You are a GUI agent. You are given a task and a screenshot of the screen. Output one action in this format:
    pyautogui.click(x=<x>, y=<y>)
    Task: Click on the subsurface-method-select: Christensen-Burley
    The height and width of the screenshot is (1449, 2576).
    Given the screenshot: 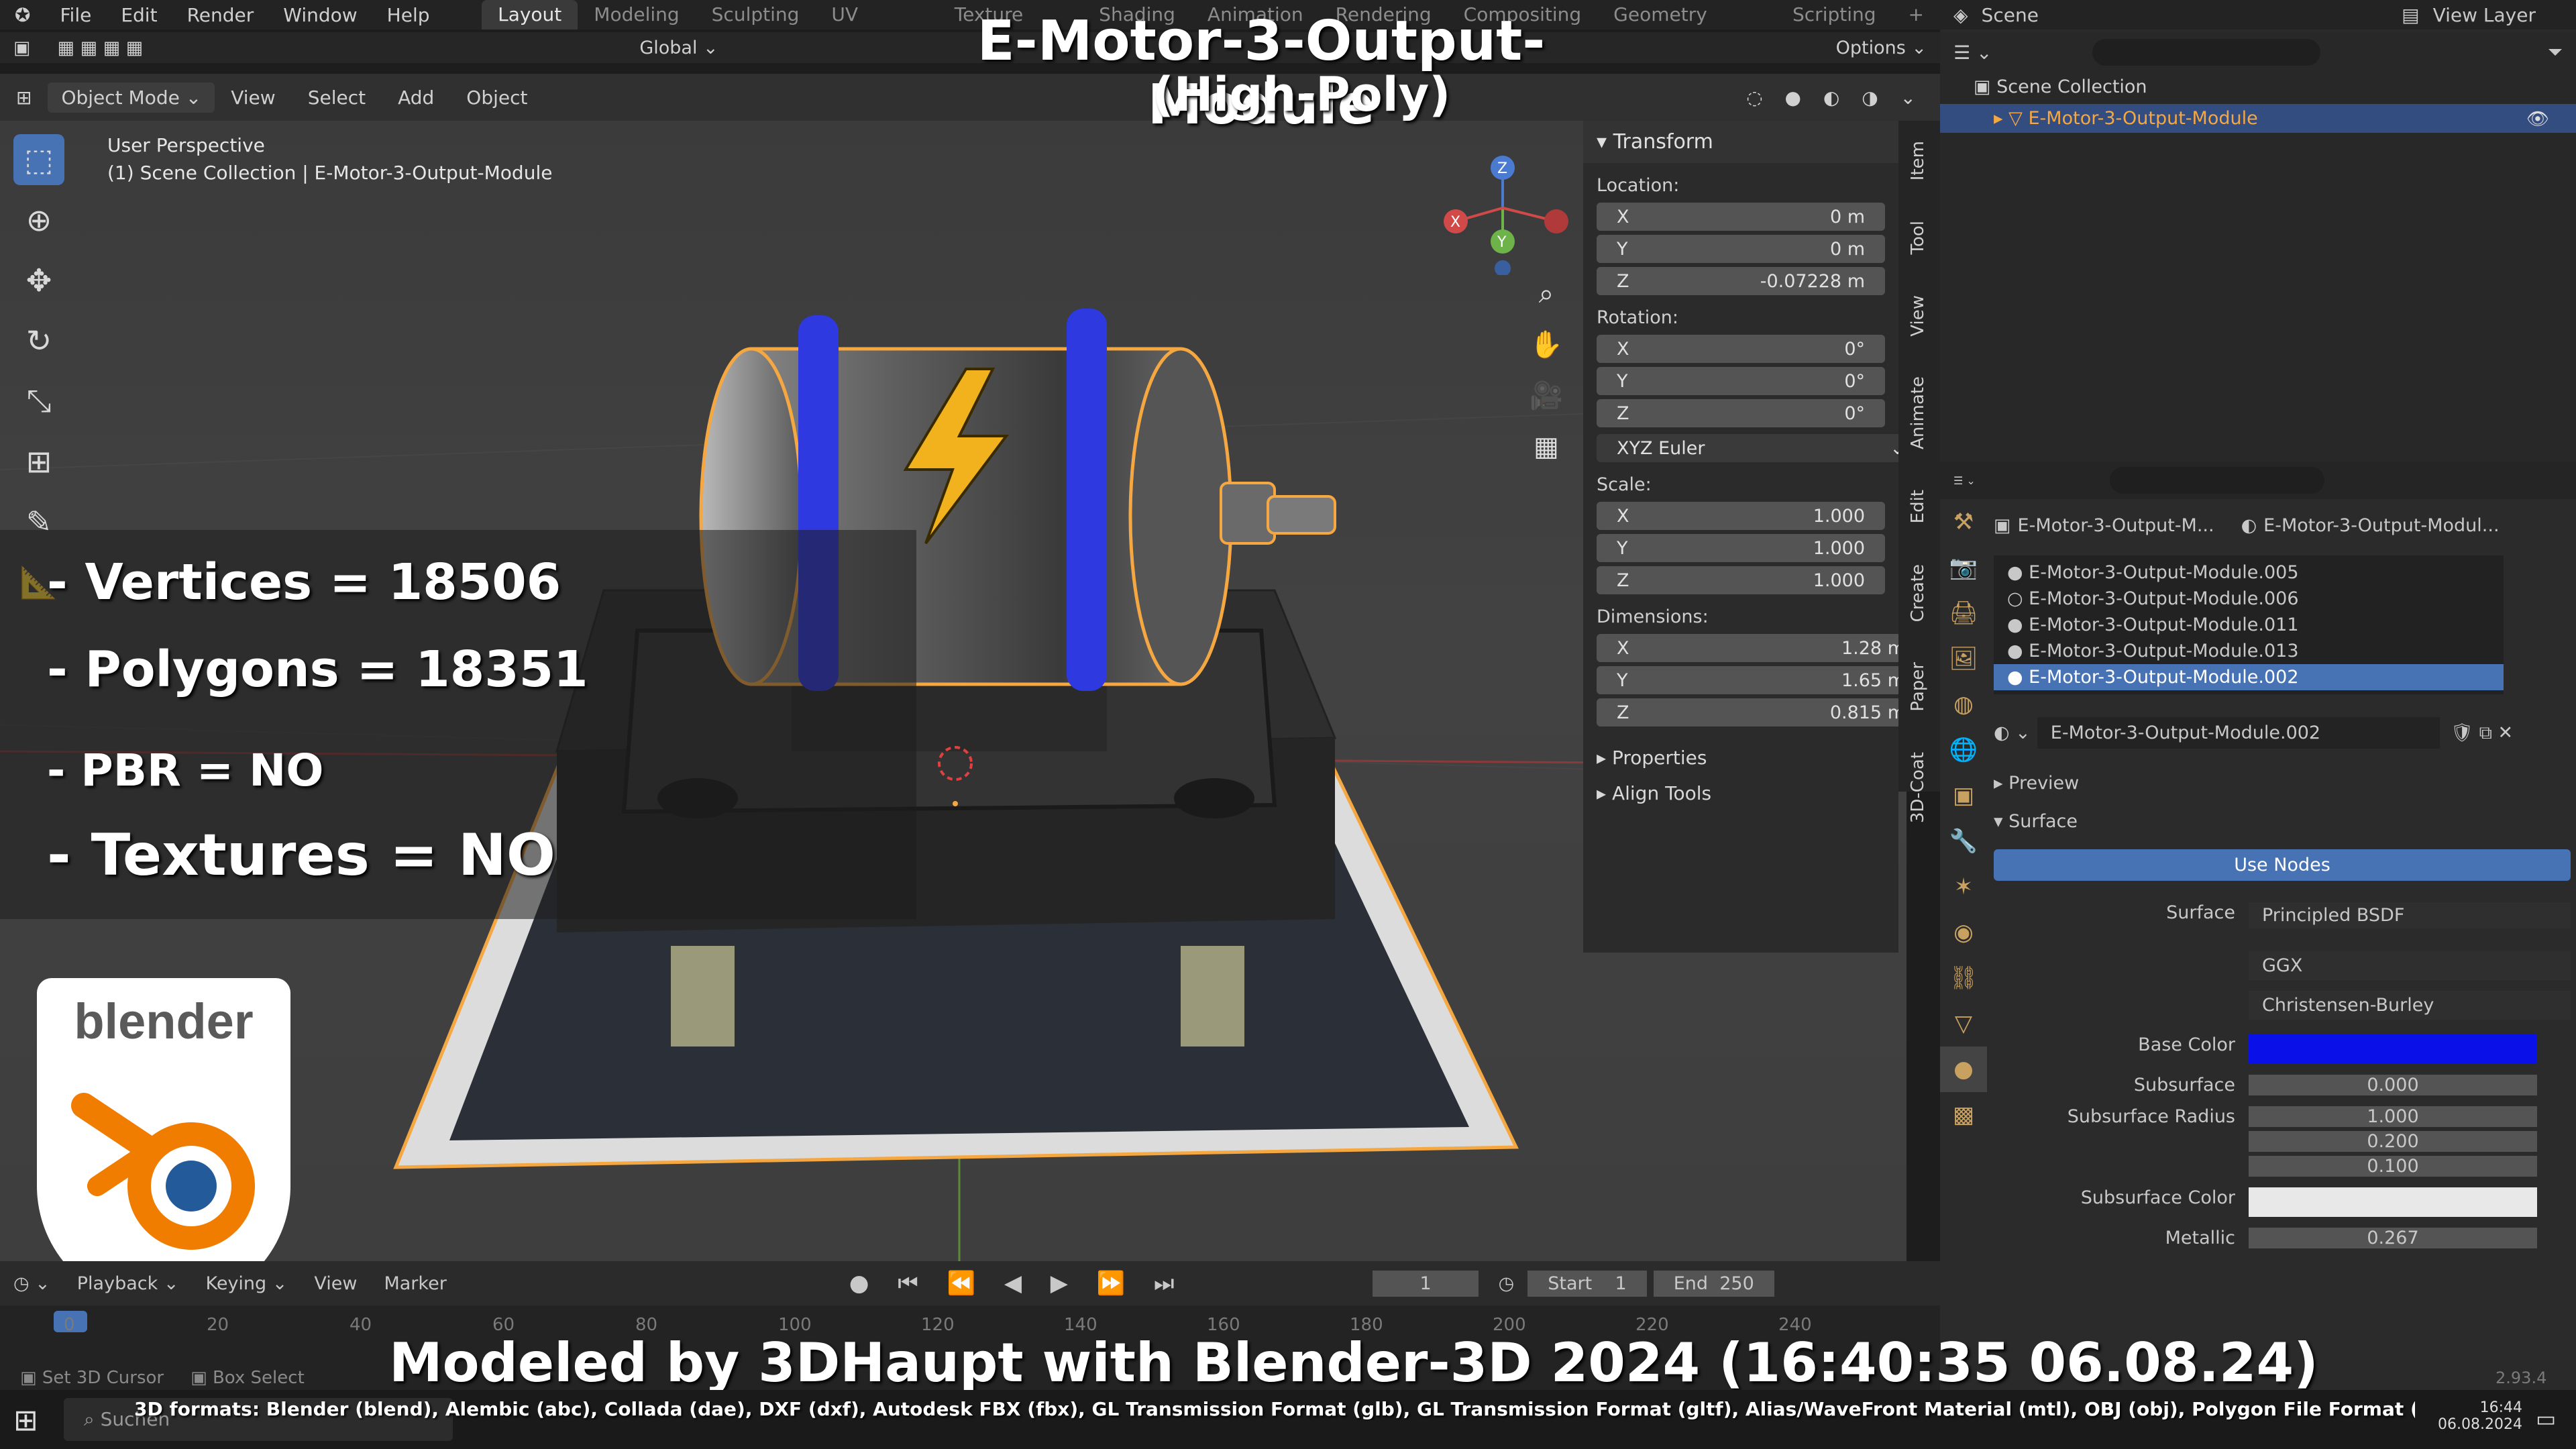 What is the action you would take?
    pyautogui.click(x=2410, y=1005)
    